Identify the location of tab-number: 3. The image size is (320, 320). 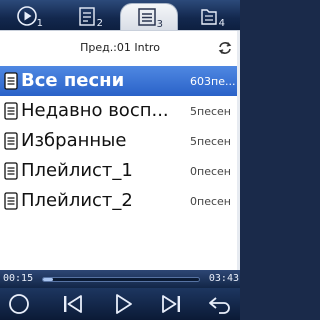
(159, 24).